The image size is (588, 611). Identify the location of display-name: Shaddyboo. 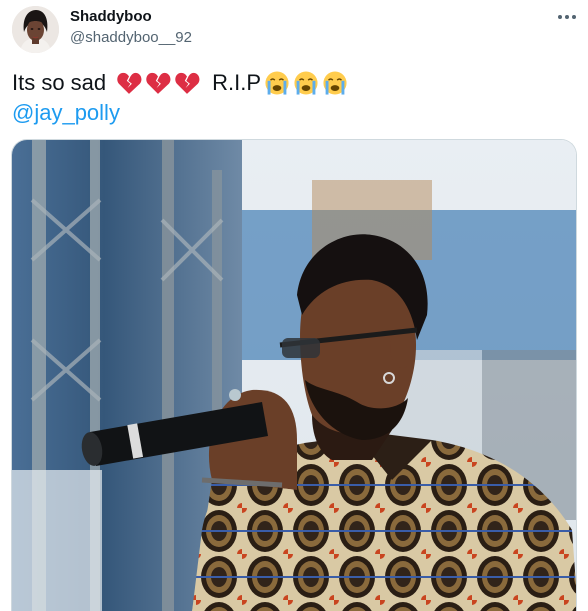
(111, 16).